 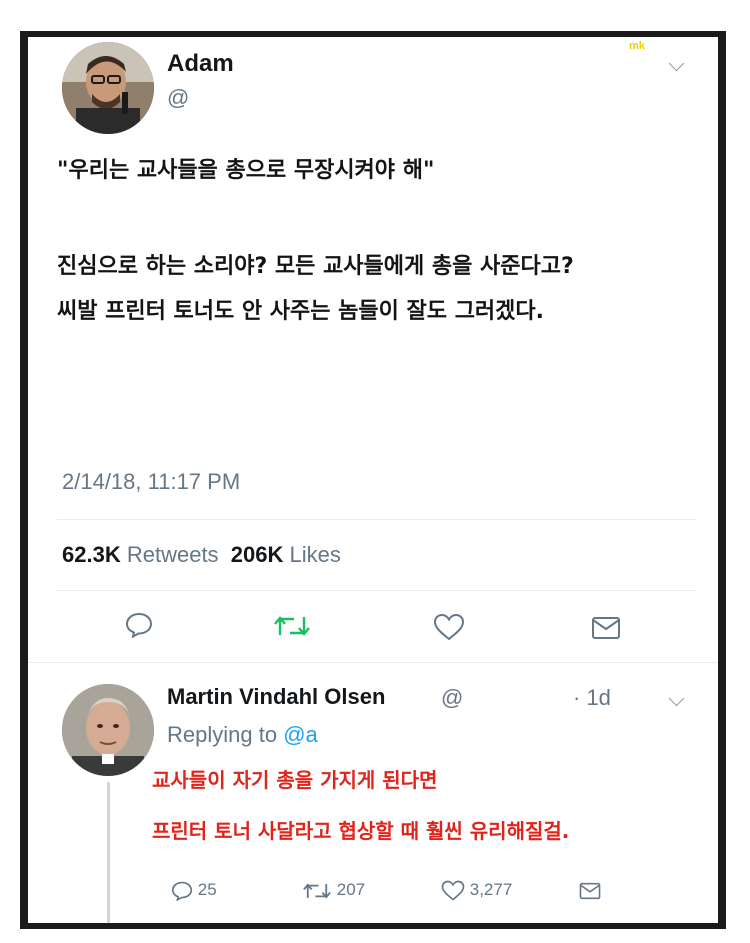 What do you see at coordinates (173, 554) in the screenshot?
I see `retweets-label: Retweets` at bounding box center [173, 554].